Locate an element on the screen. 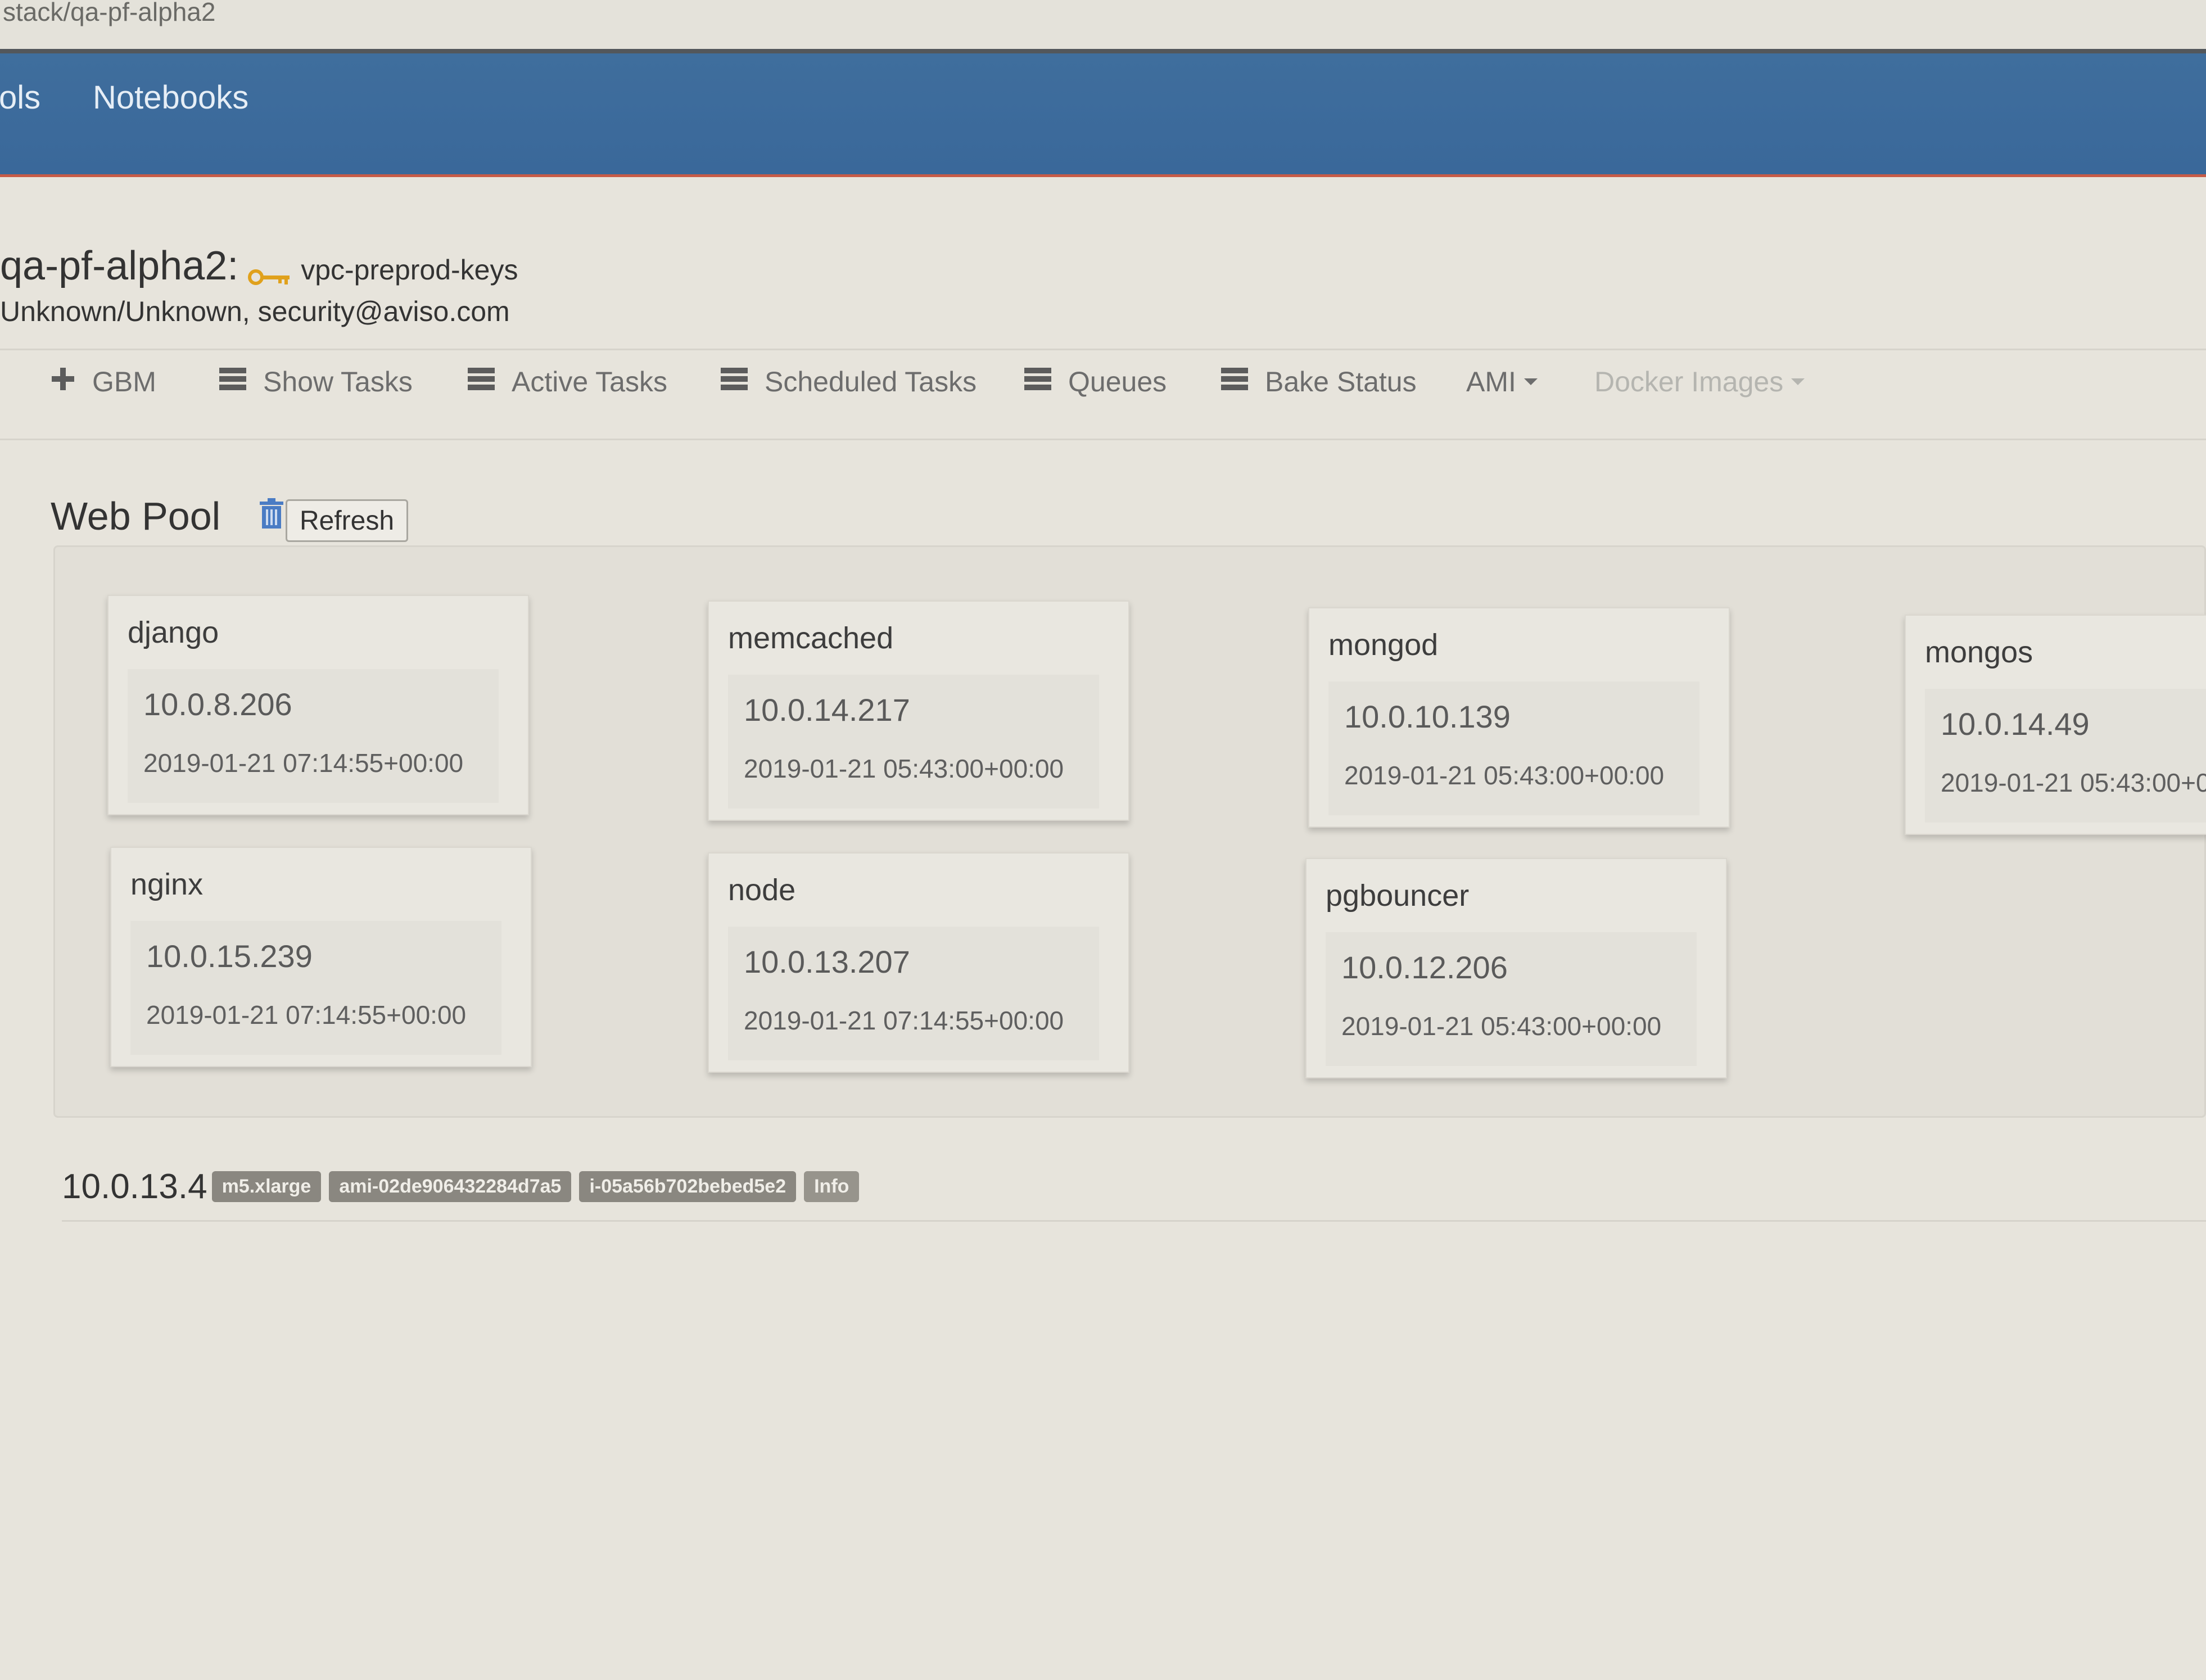 This screenshot has width=2206, height=1680. service-name: memcached is located at coordinates (811, 638).